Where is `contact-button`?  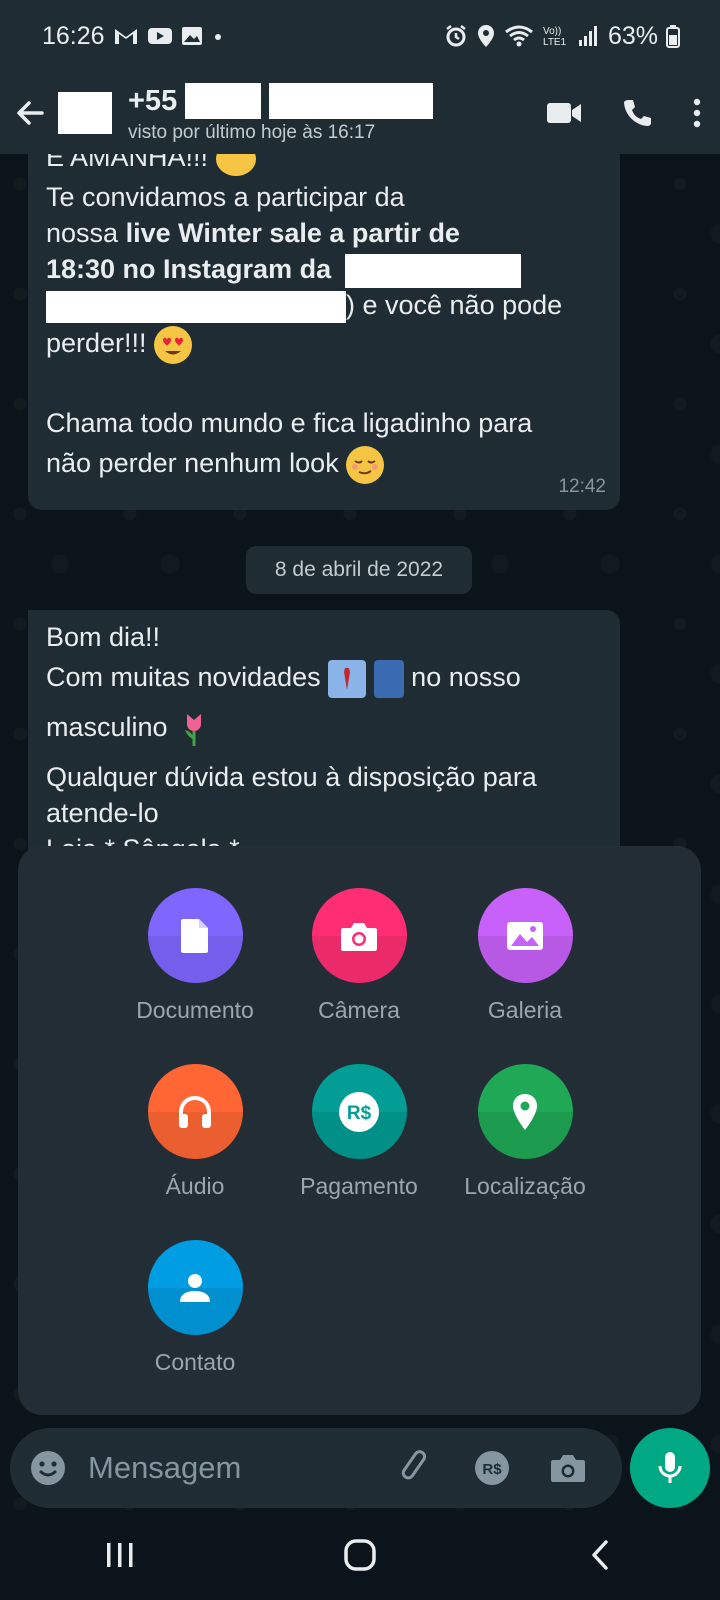
contact-button is located at coordinates (195, 1287).